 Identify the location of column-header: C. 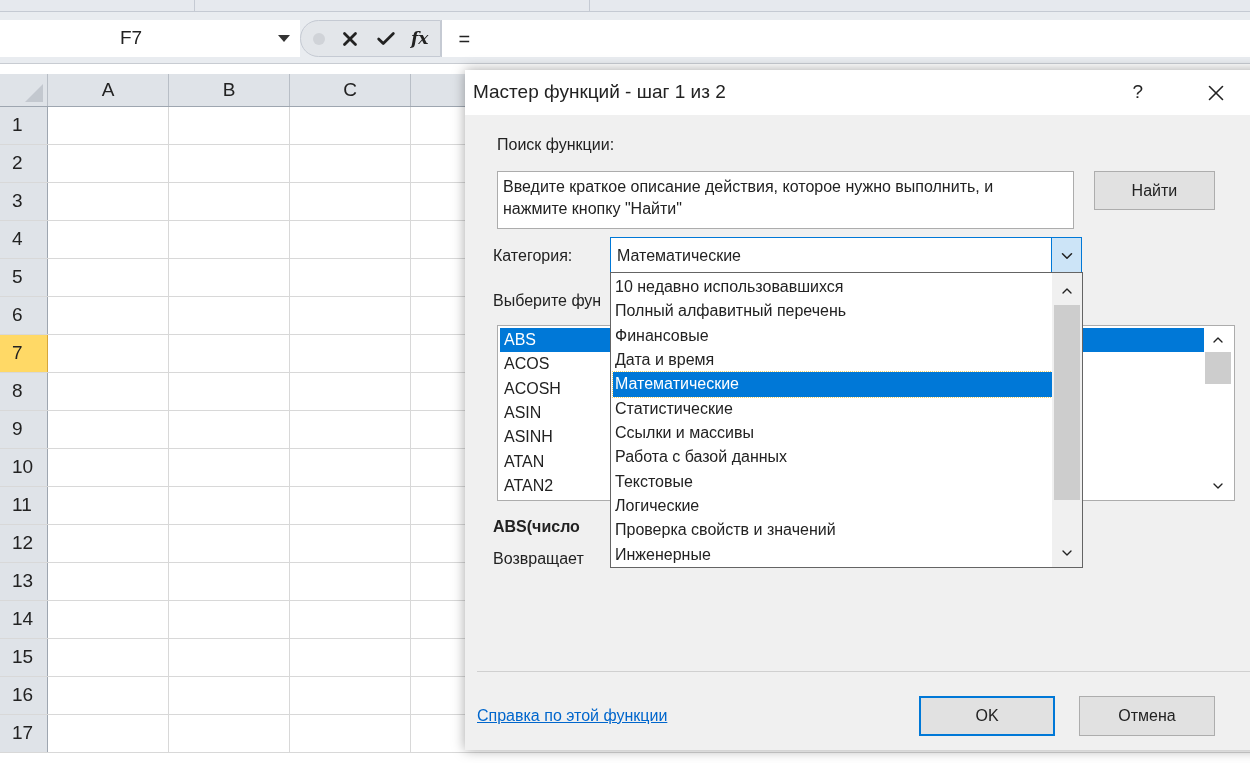
(350, 90).